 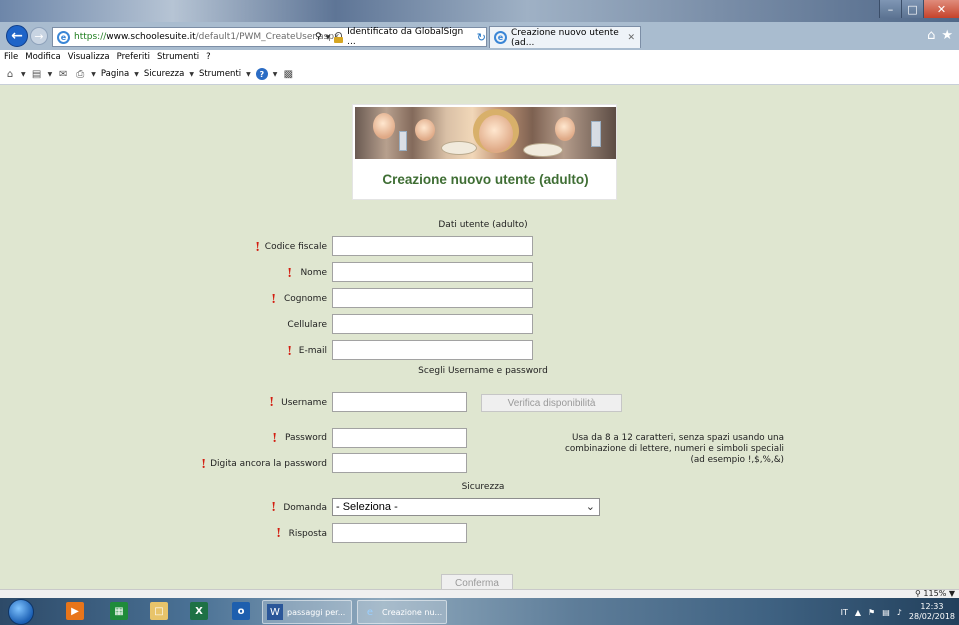 What do you see at coordinates (479, 593) in the screenshot?
I see `status-bar: ⚲ 115% ▼` at bounding box center [479, 593].